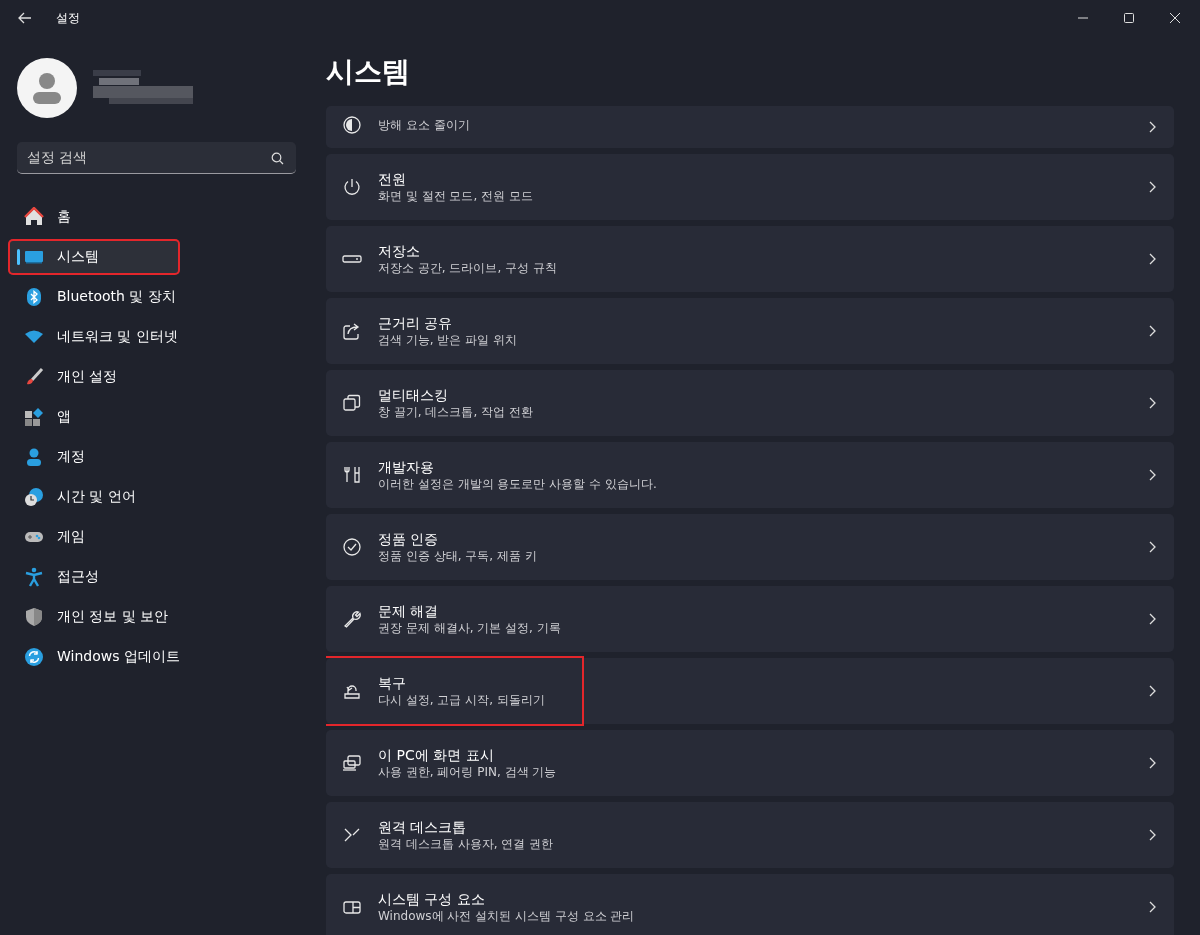 Image resolution: width=1200 pixels, height=935 pixels. Describe the element at coordinates (34, 416) in the screenshot. I see `apps-icon` at that location.